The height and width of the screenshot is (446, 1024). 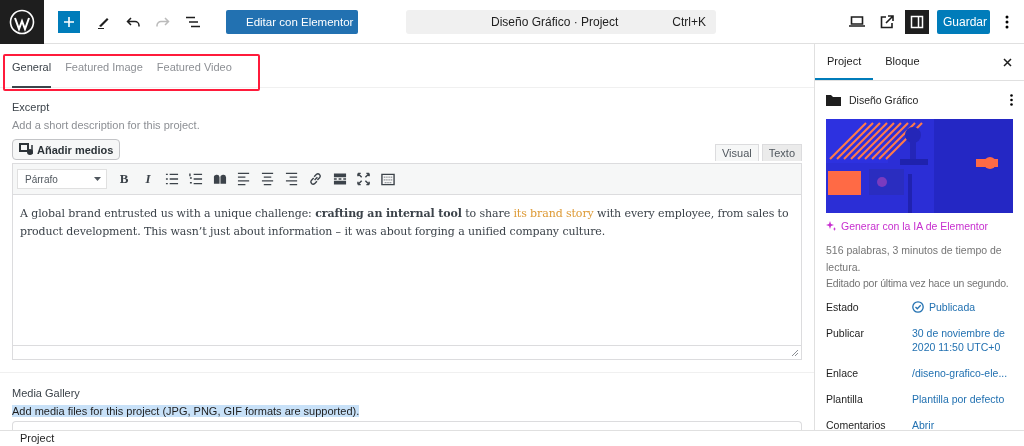 What do you see at coordinates (148, 179) in the screenshot?
I see `italic-button: I` at bounding box center [148, 179].